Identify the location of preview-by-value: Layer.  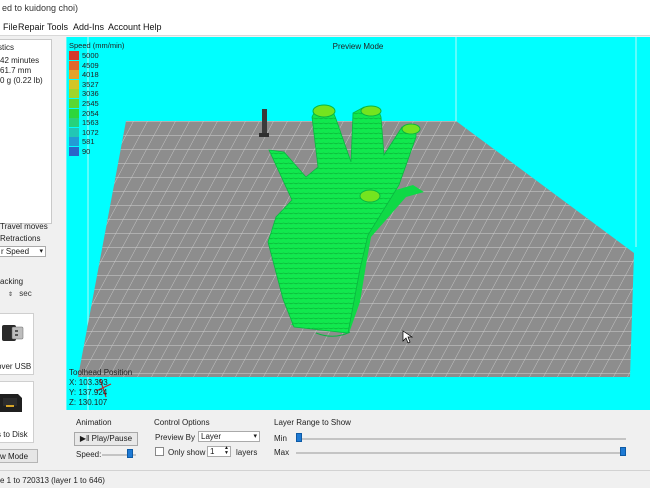
(211, 436).